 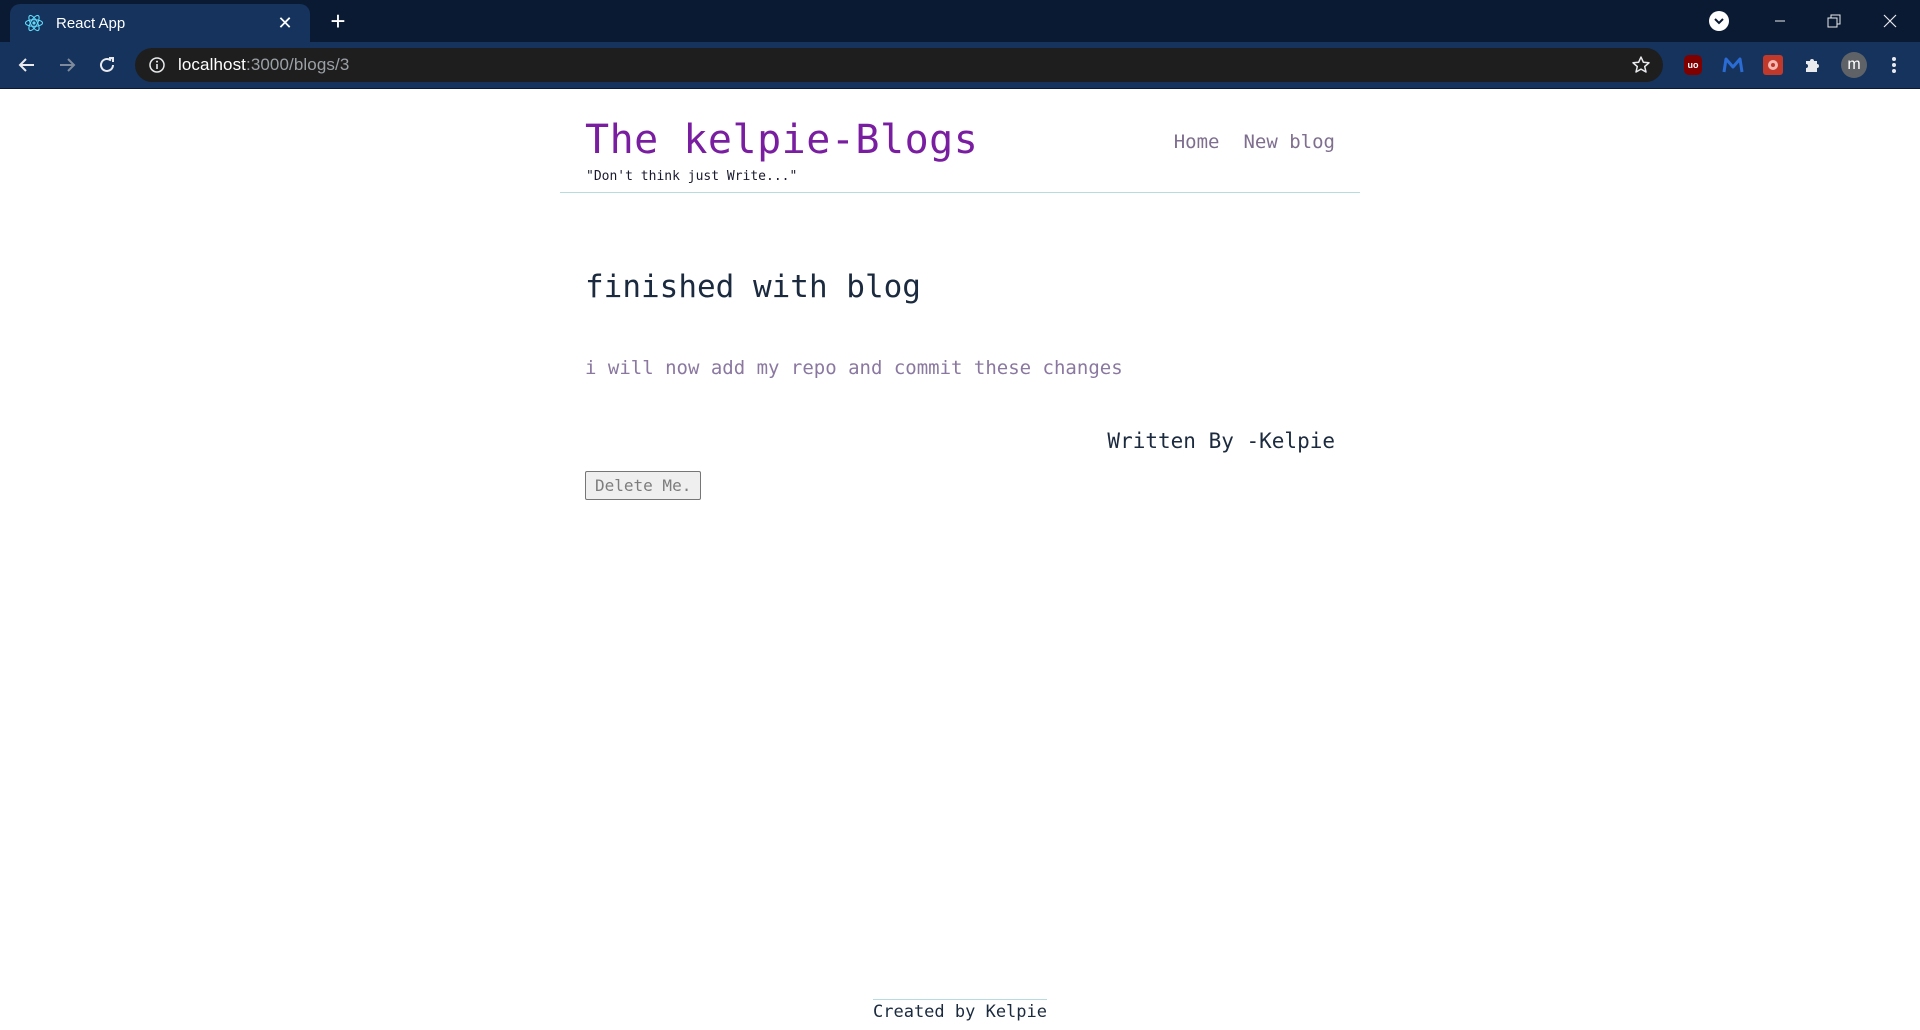 What do you see at coordinates (160, 23) in the screenshot?
I see `browser-tab: React App ✕` at bounding box center [160, 23].